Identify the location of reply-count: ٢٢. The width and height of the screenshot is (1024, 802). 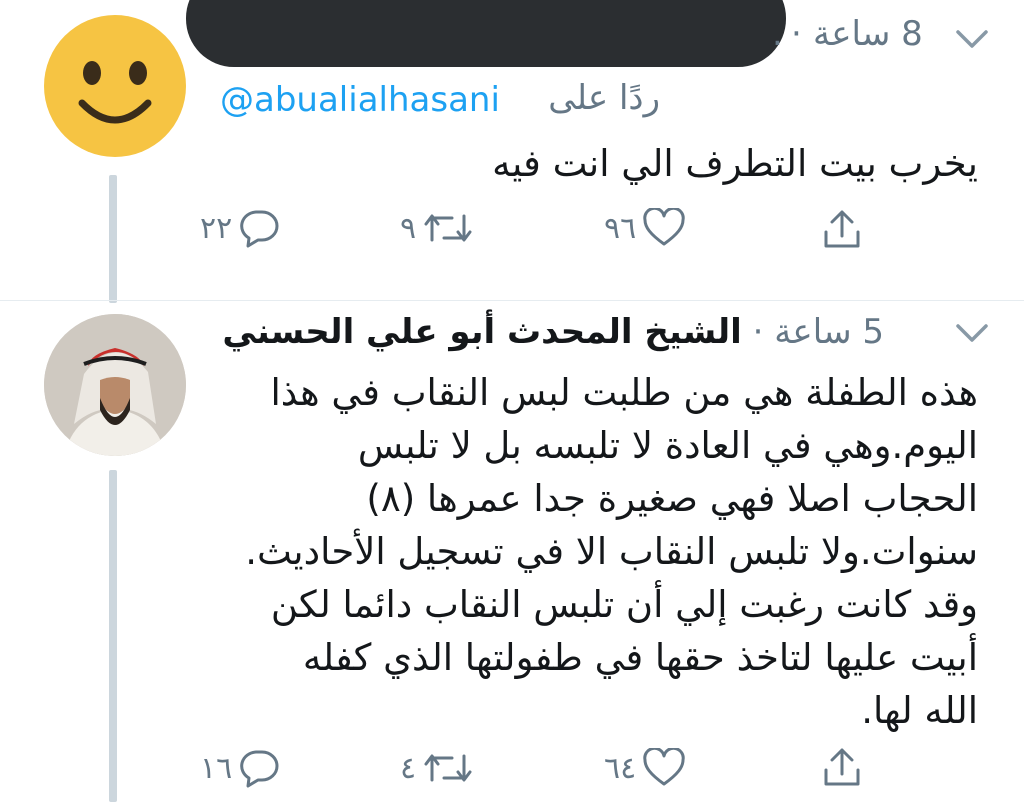
(216, 228).